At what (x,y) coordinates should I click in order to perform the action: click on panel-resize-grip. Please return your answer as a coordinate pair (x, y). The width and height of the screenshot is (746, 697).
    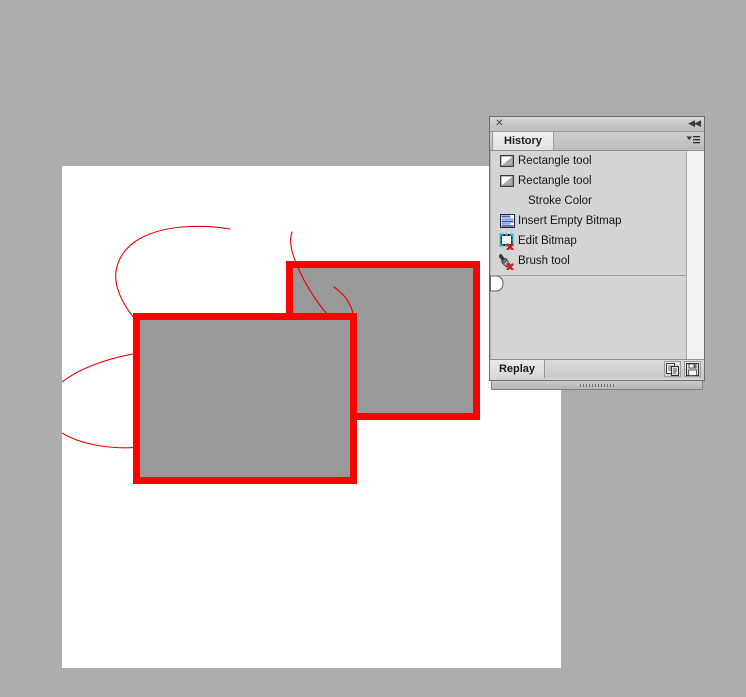
    Looking at the image, I should click on (597, 385).